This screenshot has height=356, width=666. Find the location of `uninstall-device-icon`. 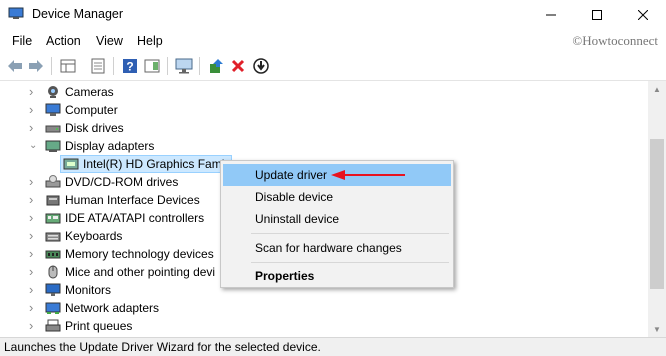

uninstall-device-icon is located at coordinates (238, 66).